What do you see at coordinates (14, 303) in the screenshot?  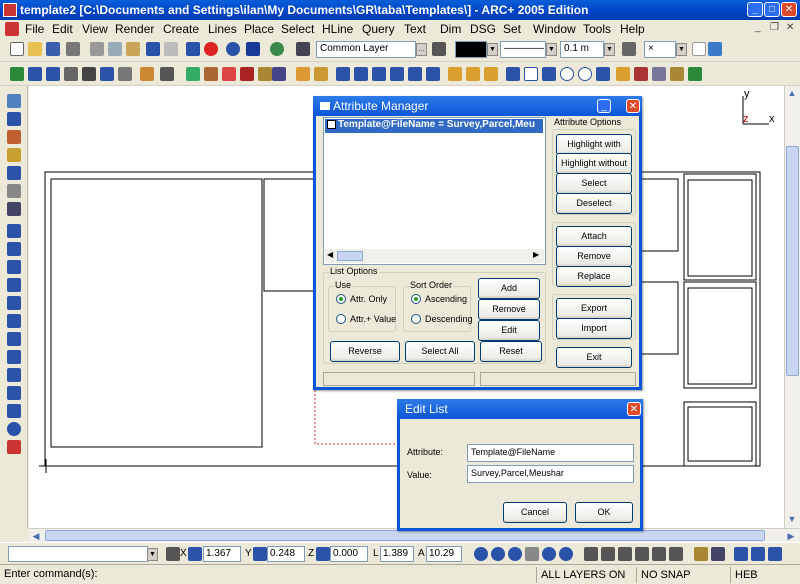 I see `perpendicular-icon` at bounding box center [14, 303].